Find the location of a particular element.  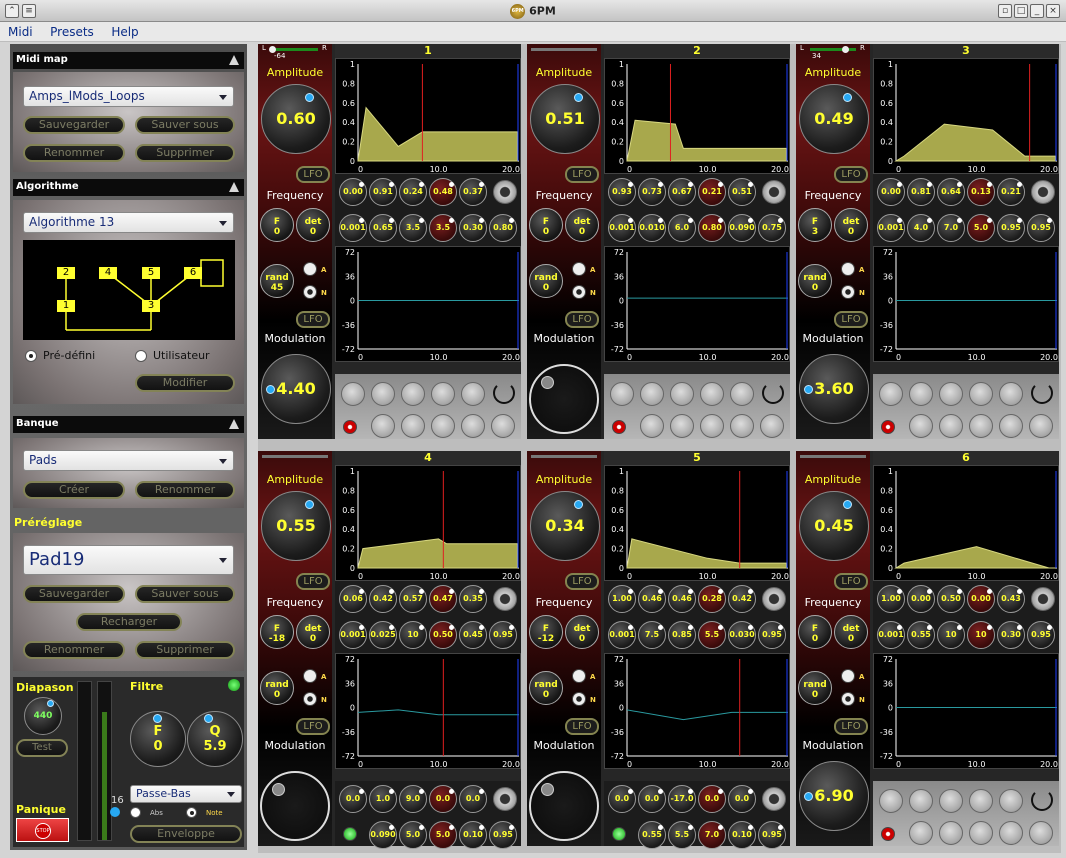

mod-param-knob: -17.0 is located at coordinates (682, 799).